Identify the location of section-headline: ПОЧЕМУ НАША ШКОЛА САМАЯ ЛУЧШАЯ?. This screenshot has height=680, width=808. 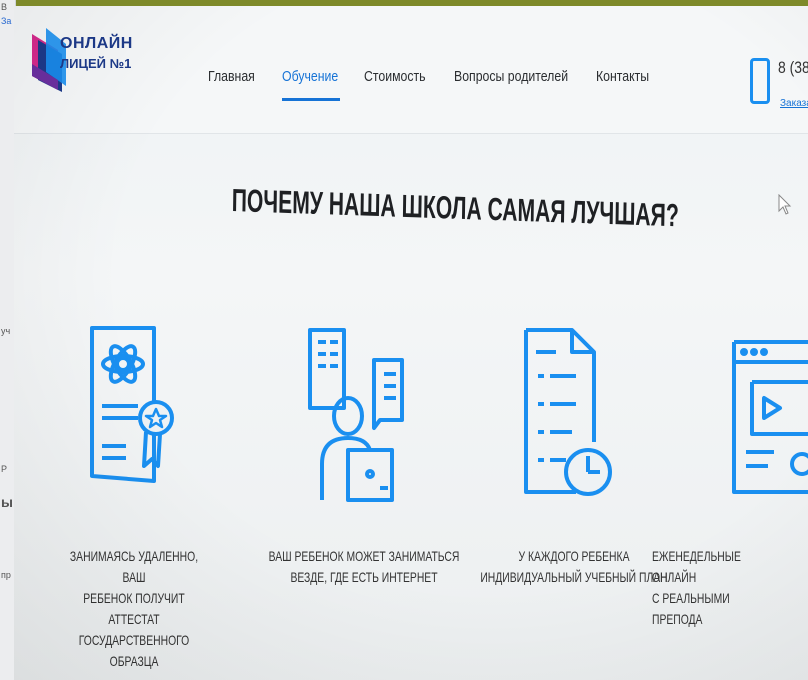
(455, 208).